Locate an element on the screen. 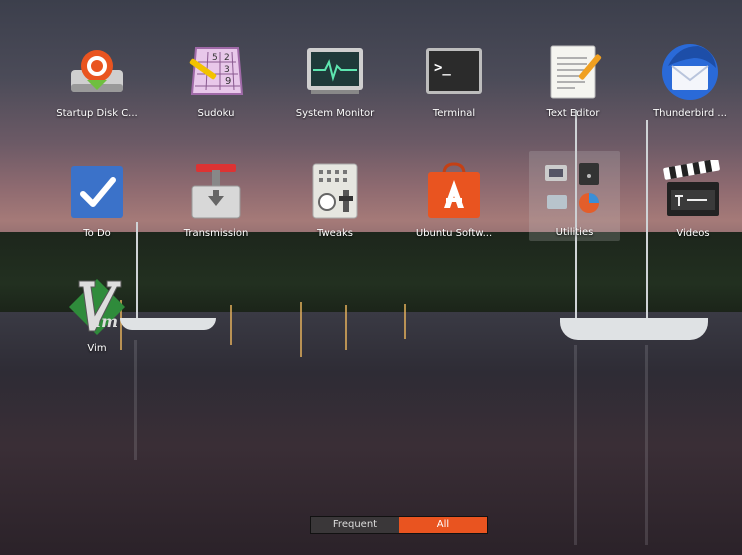  app-to-do: To Do is located at coordinates (97, 200).